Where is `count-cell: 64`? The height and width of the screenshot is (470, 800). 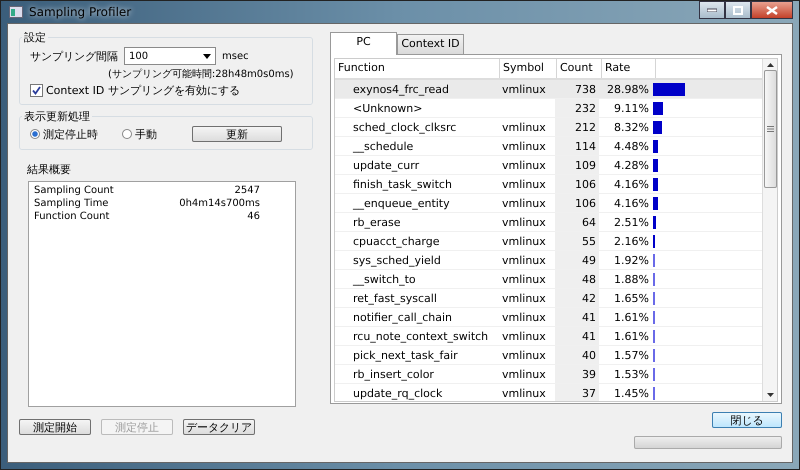 count-cell: 64 is located at coordinates (577, 222).